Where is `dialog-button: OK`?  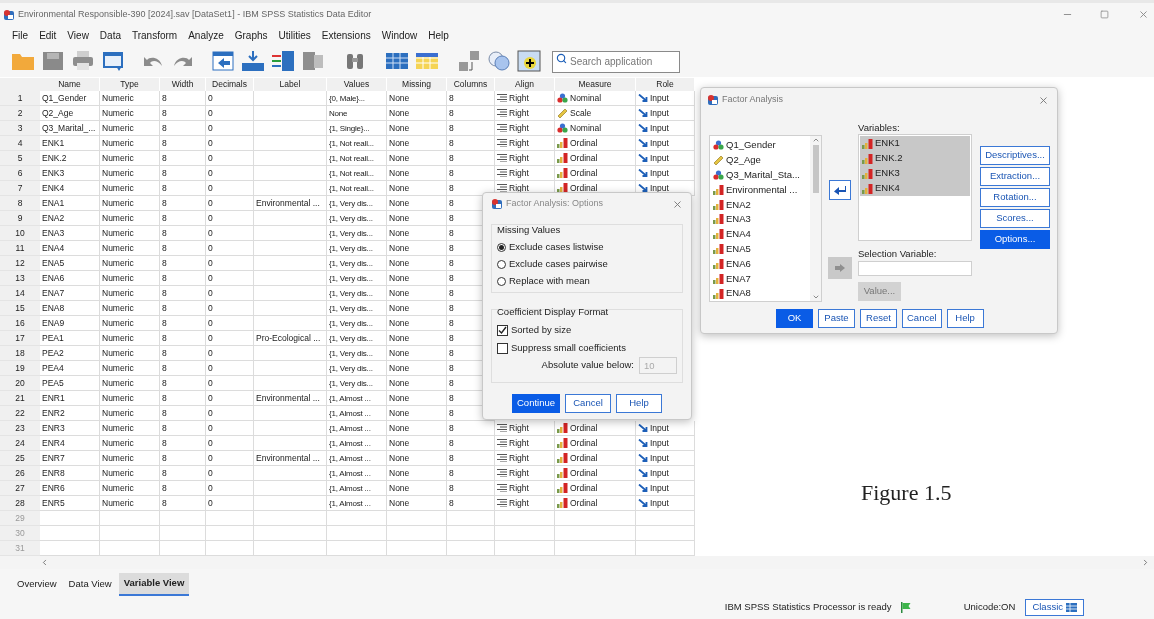 dialog-button: OK is located at coordinates (794, 318).